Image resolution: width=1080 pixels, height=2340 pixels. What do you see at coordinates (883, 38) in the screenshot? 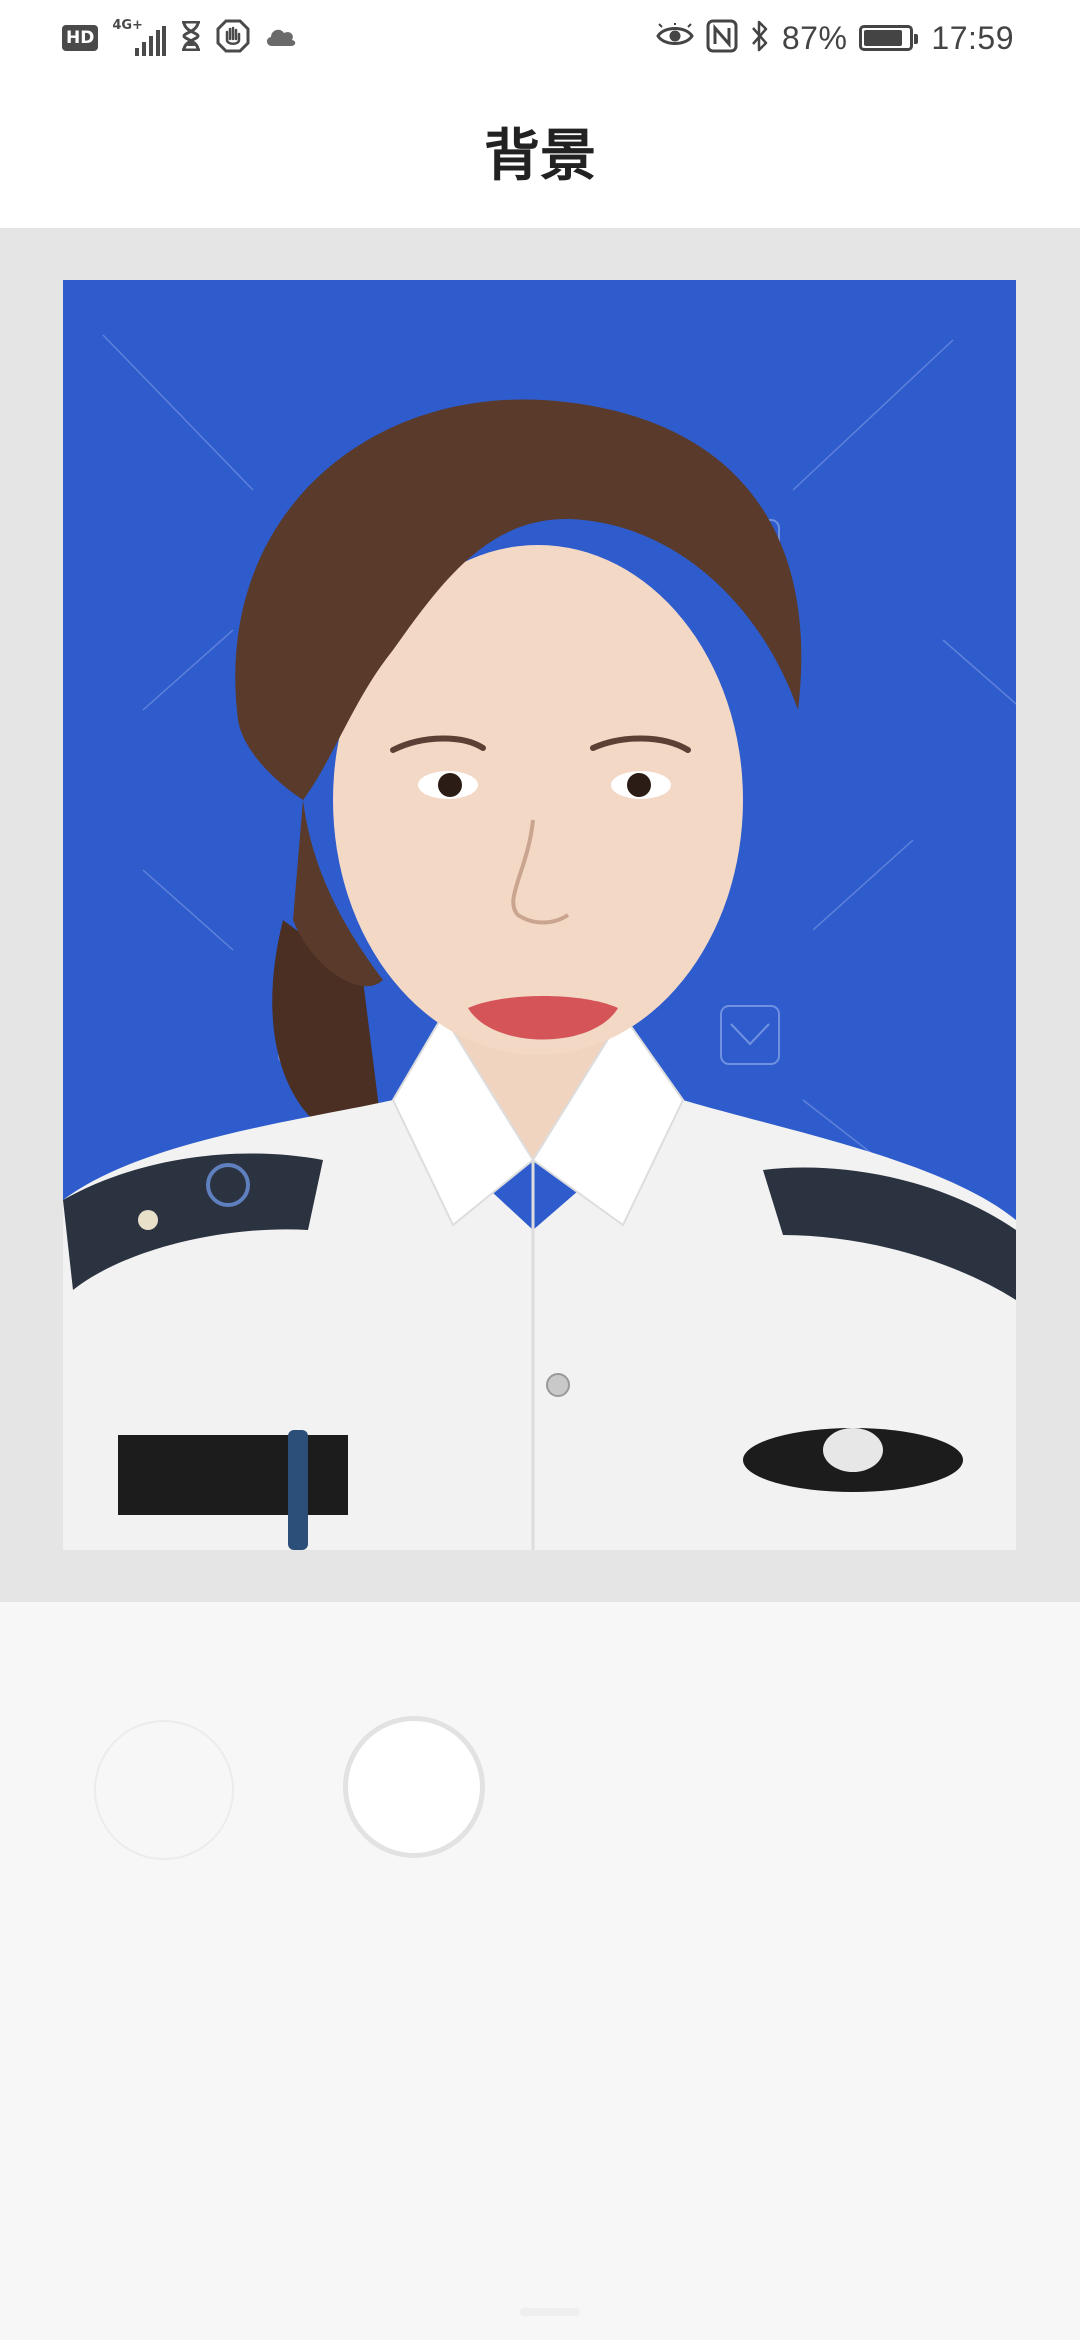
I see `battery-level-fill` at bounding box center [883, 38].